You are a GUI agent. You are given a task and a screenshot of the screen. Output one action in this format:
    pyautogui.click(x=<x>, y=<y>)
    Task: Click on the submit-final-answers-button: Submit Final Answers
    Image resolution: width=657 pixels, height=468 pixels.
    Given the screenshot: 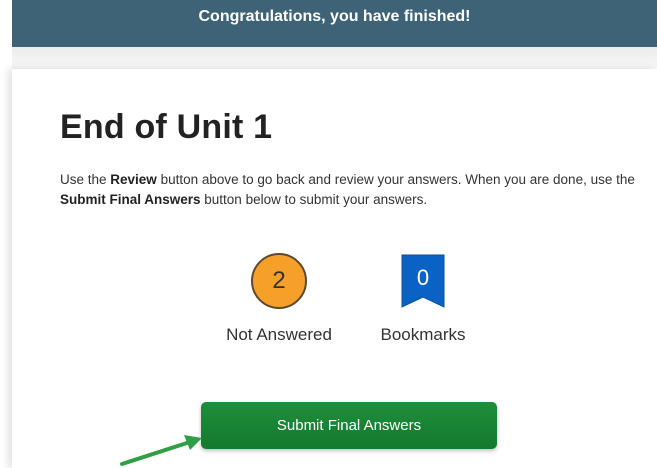 What is the action you would take?
    pyautogui.click(x=349, y=425)
    